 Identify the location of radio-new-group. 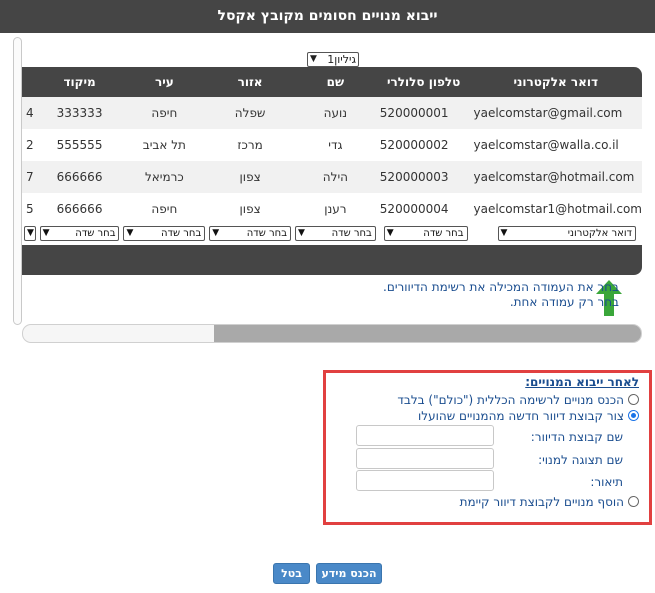
(633, 415).